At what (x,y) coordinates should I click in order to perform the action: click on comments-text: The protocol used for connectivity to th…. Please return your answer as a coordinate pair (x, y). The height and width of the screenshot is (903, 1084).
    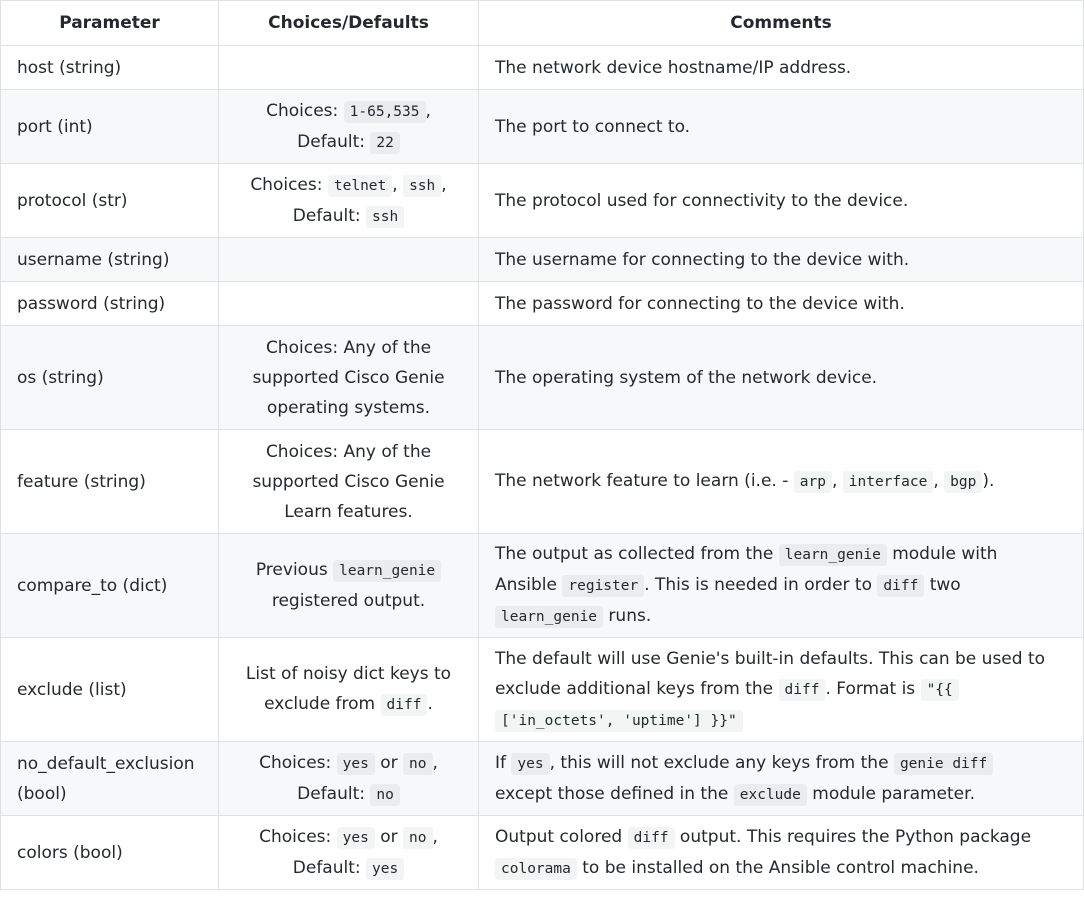
    Looking at the image, I should click on (702, 200).